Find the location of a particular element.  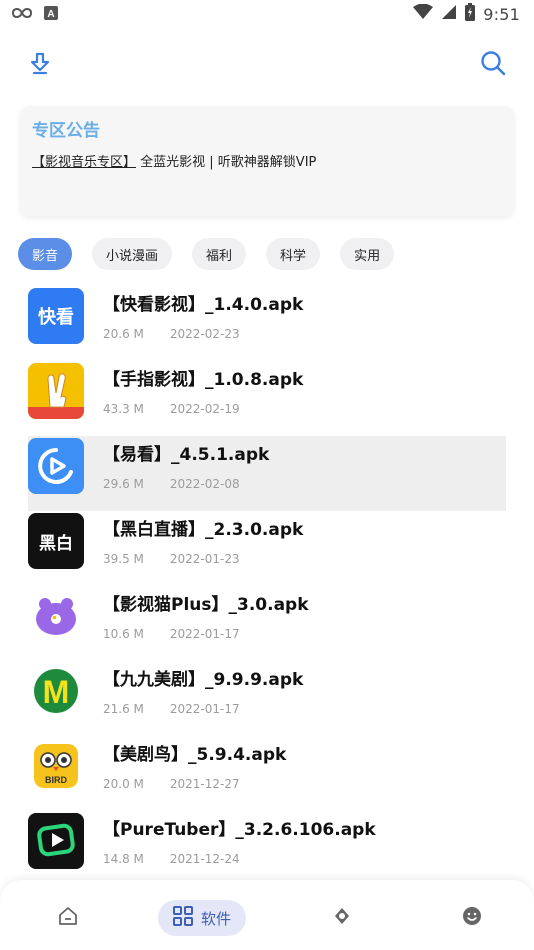

search-icon is located at coordinates (493, 65).